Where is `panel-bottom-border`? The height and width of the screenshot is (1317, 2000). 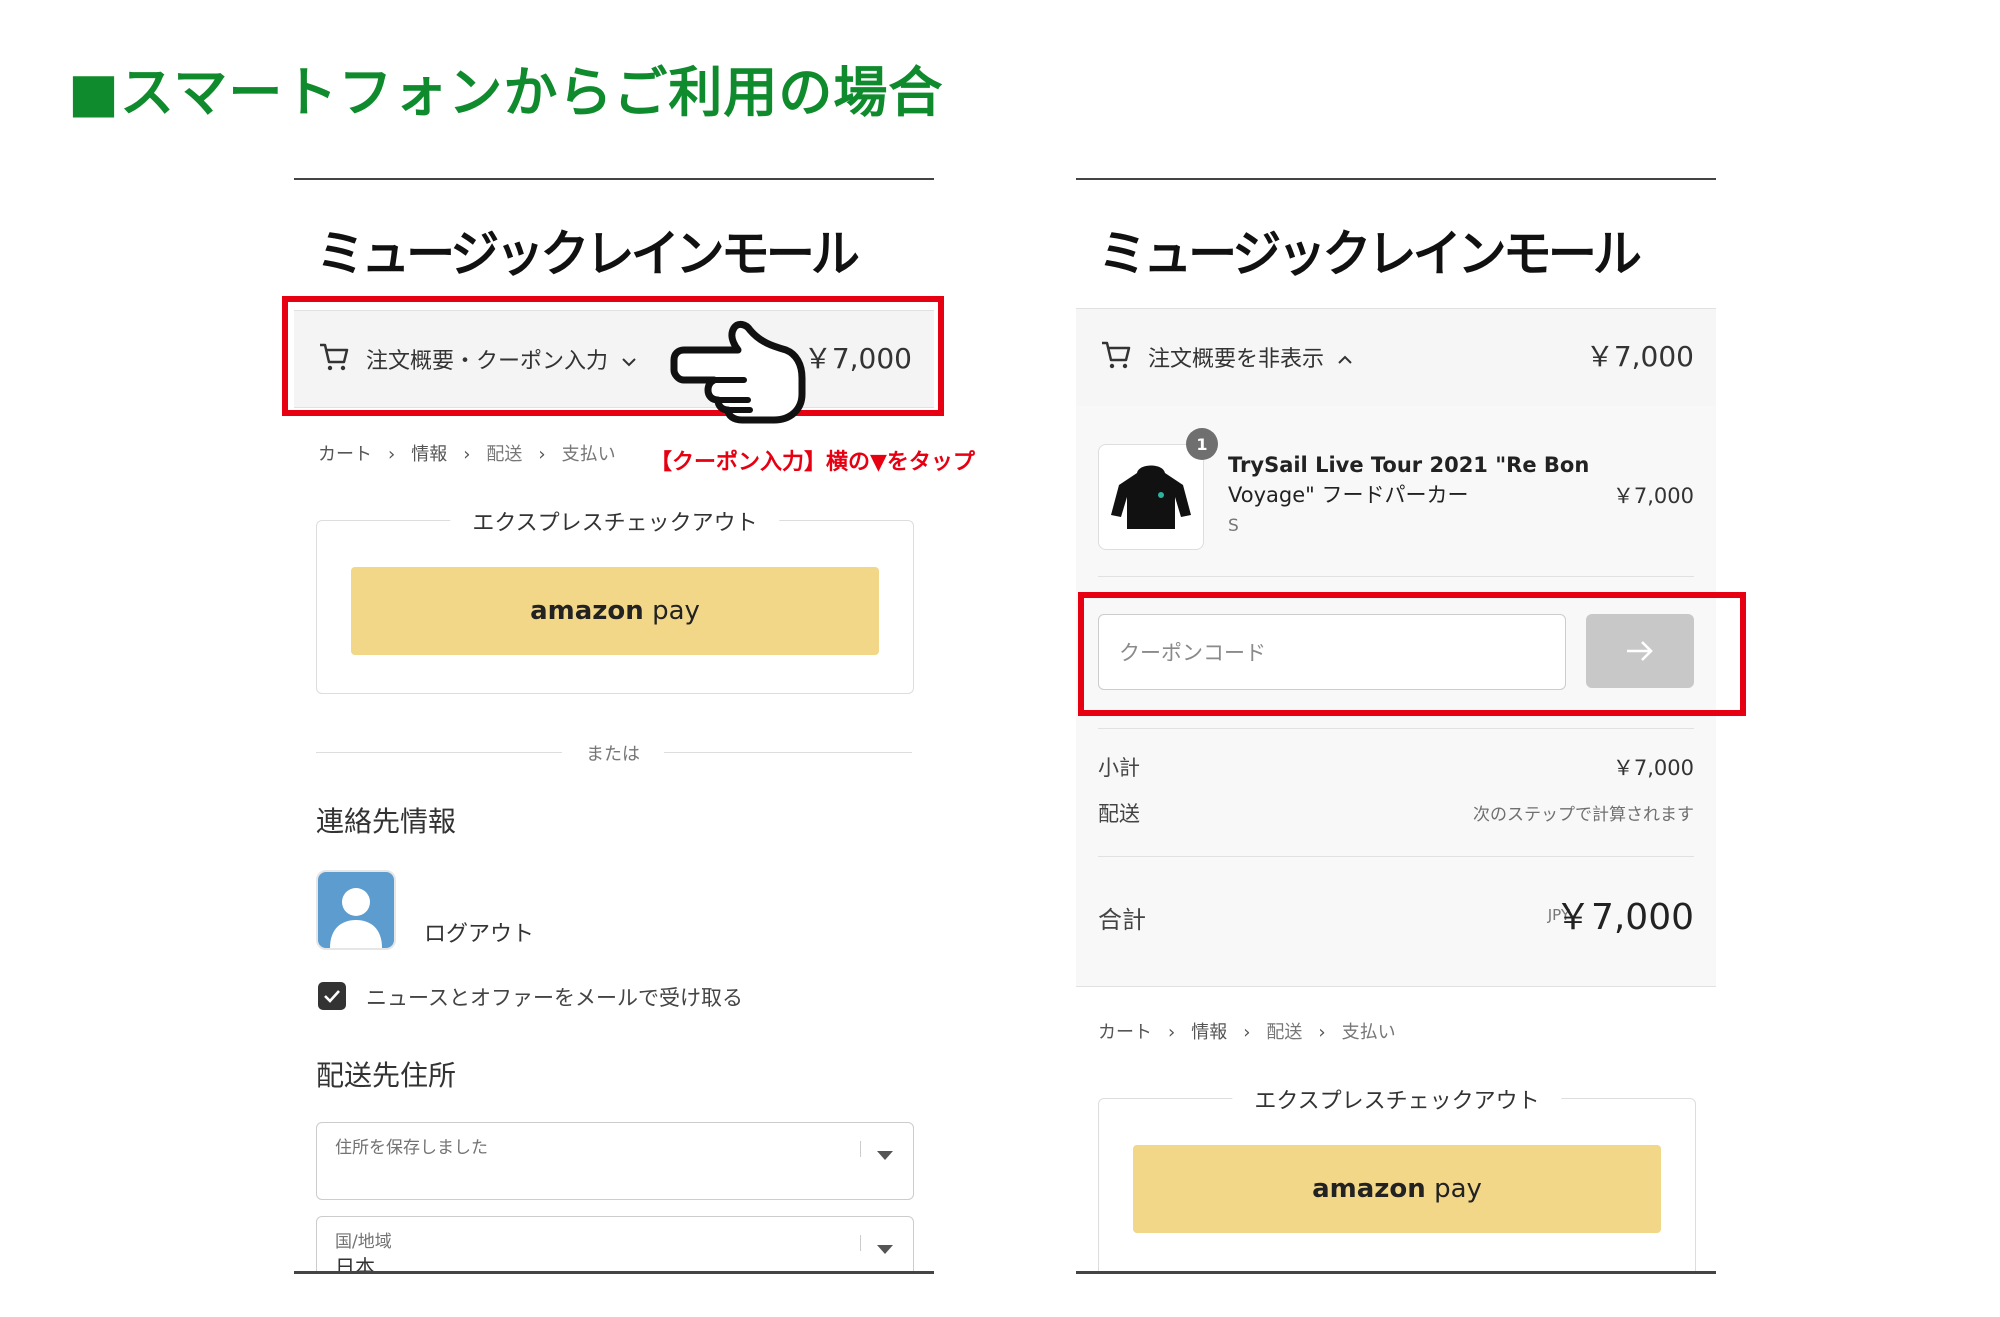 panel-bottom-border is located at coordinates (1396, 986).